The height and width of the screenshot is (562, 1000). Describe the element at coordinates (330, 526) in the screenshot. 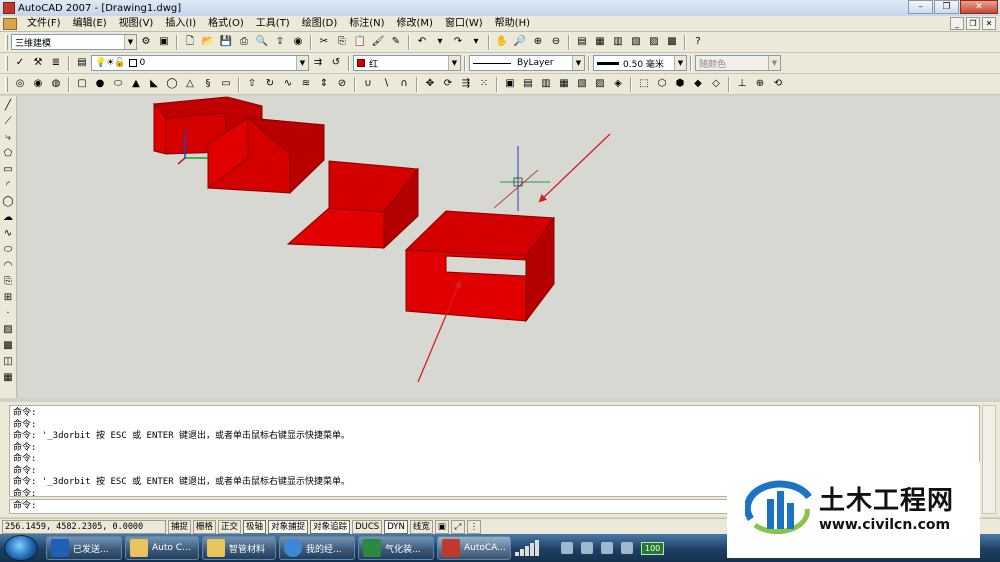

I see `otrack-toggle: 对象追踪` at that location.